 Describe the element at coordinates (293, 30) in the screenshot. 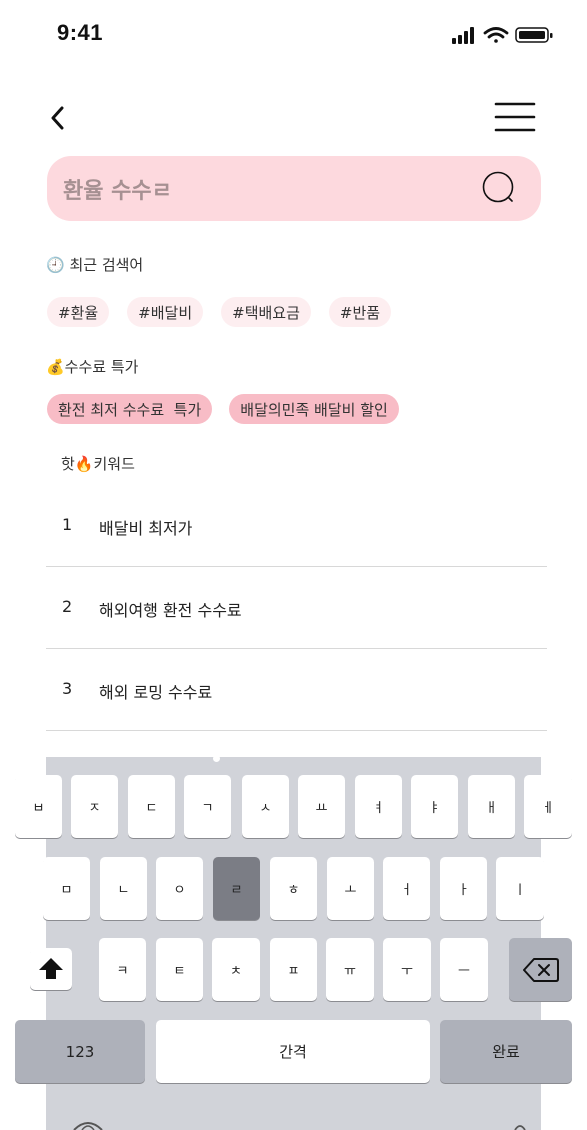

I see `status-bar: 9:41` at that location.